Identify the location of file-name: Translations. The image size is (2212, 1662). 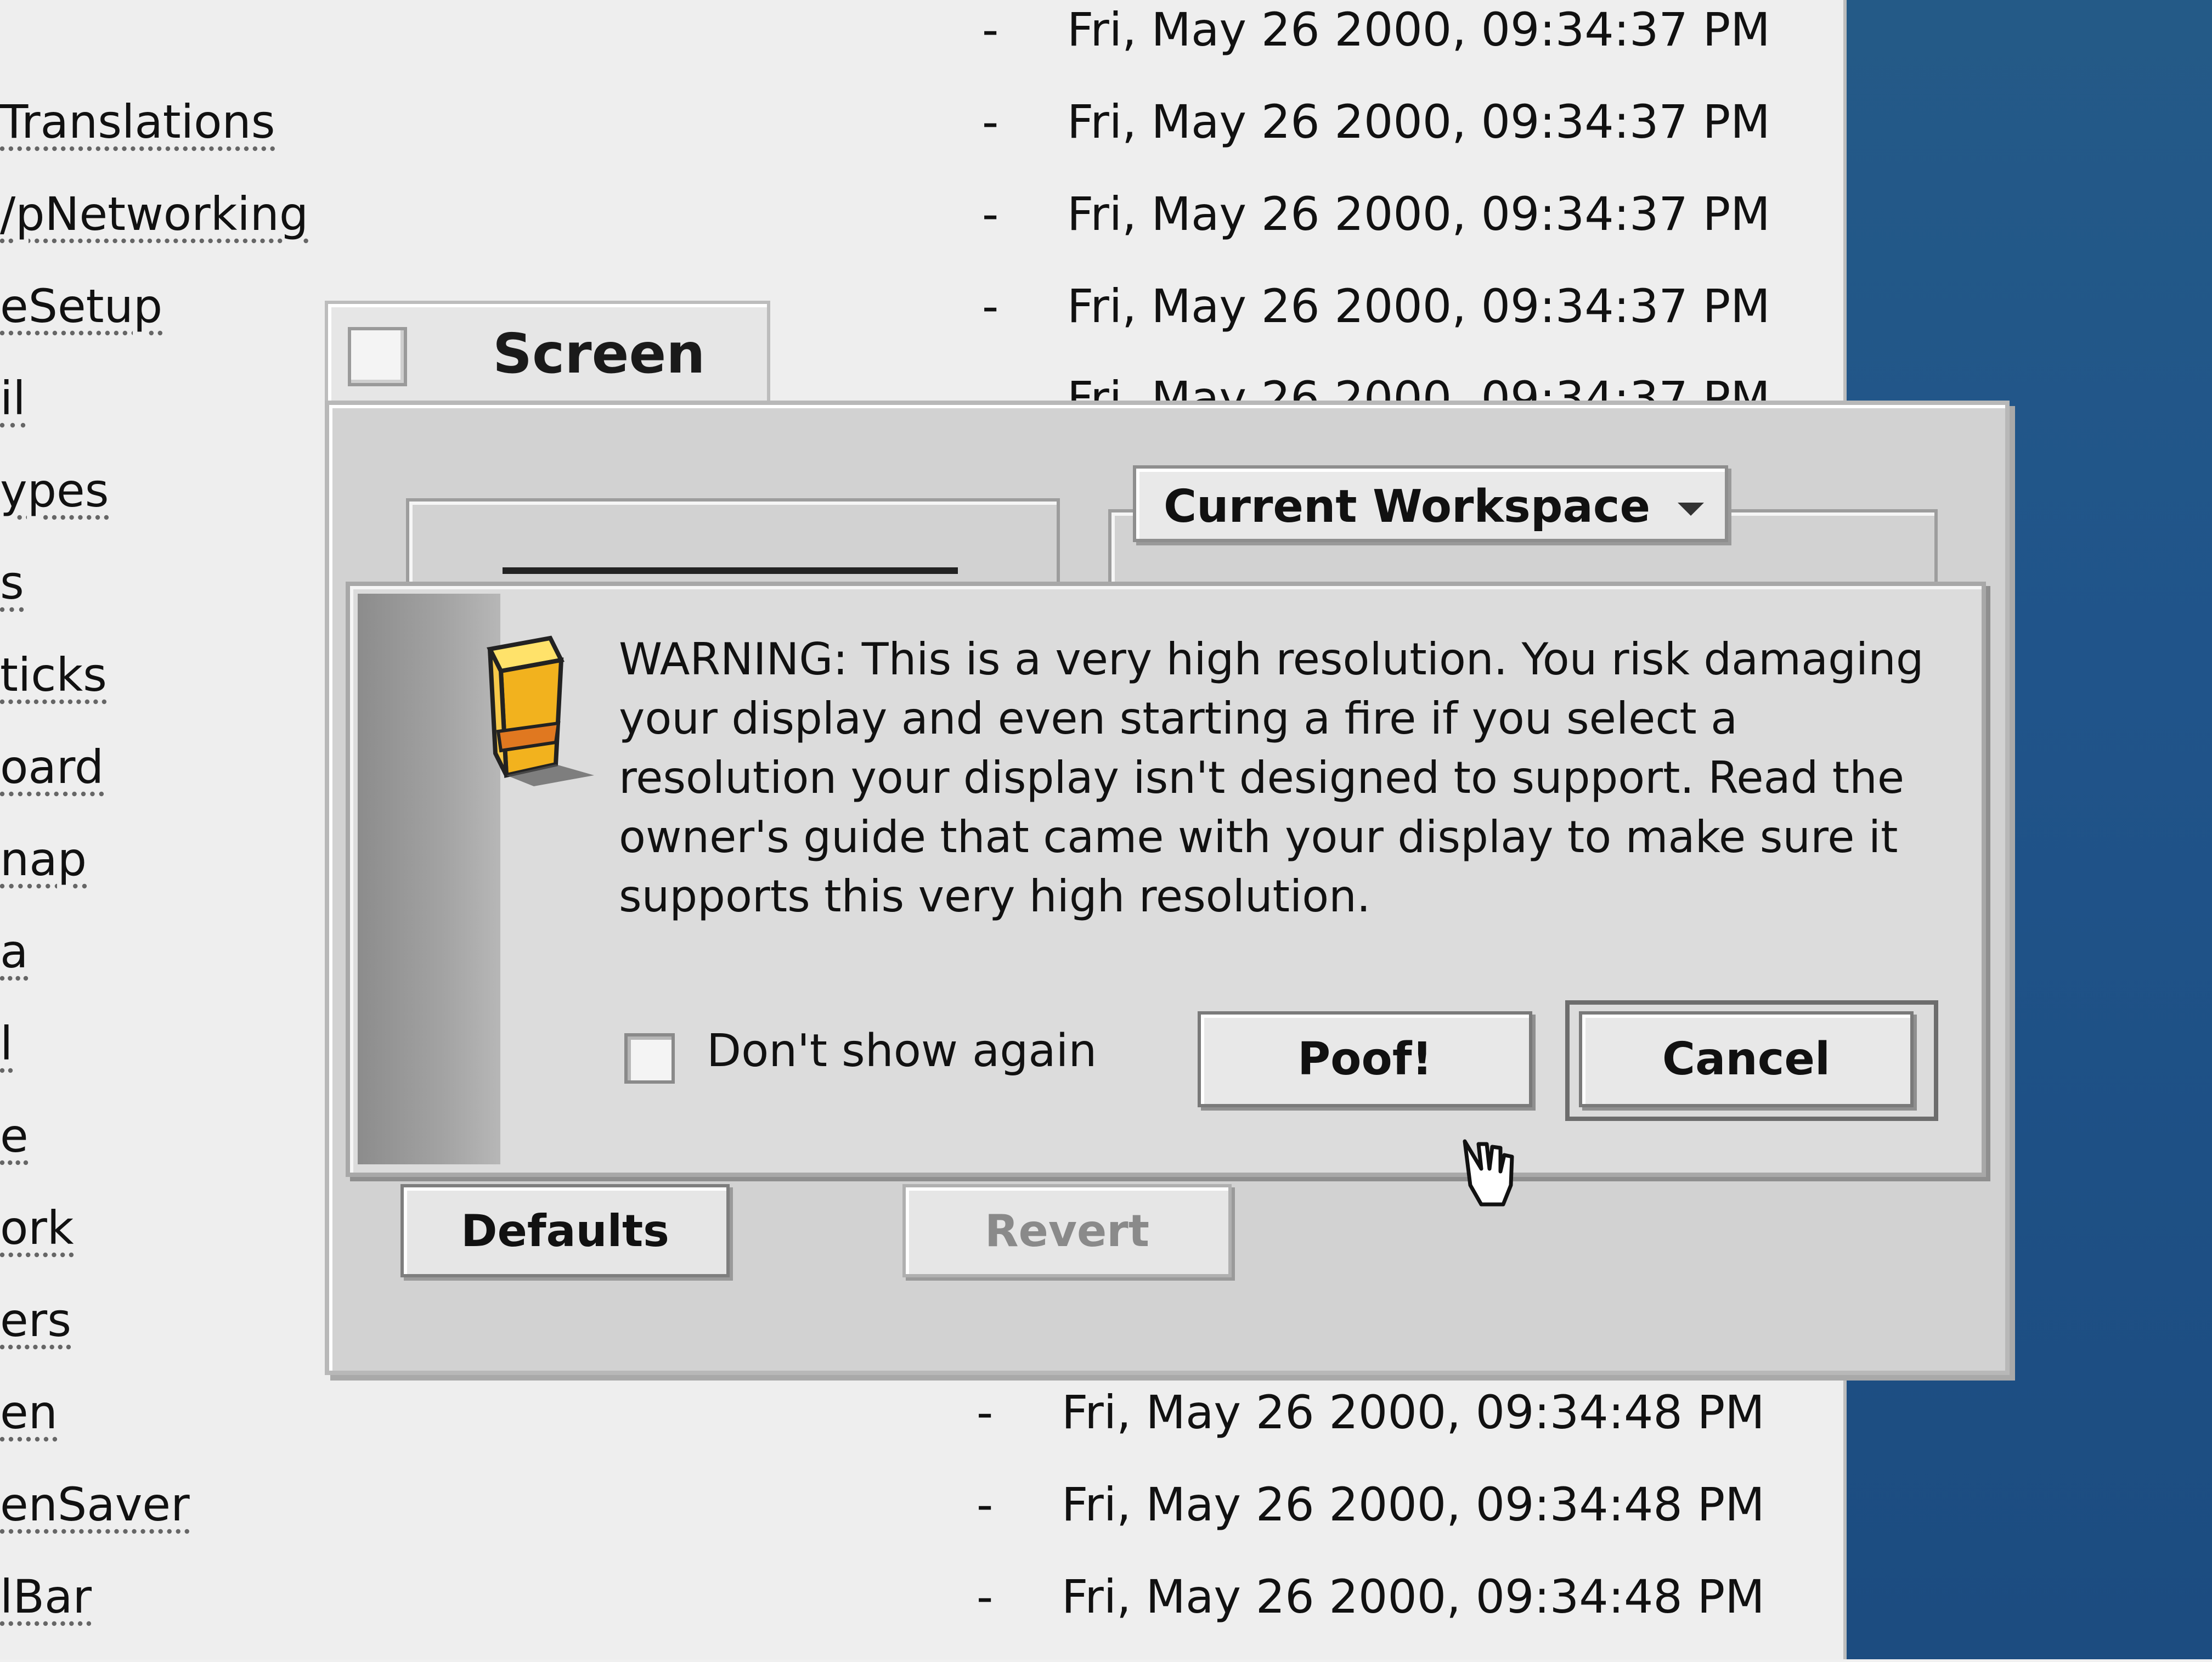
(137, 122).